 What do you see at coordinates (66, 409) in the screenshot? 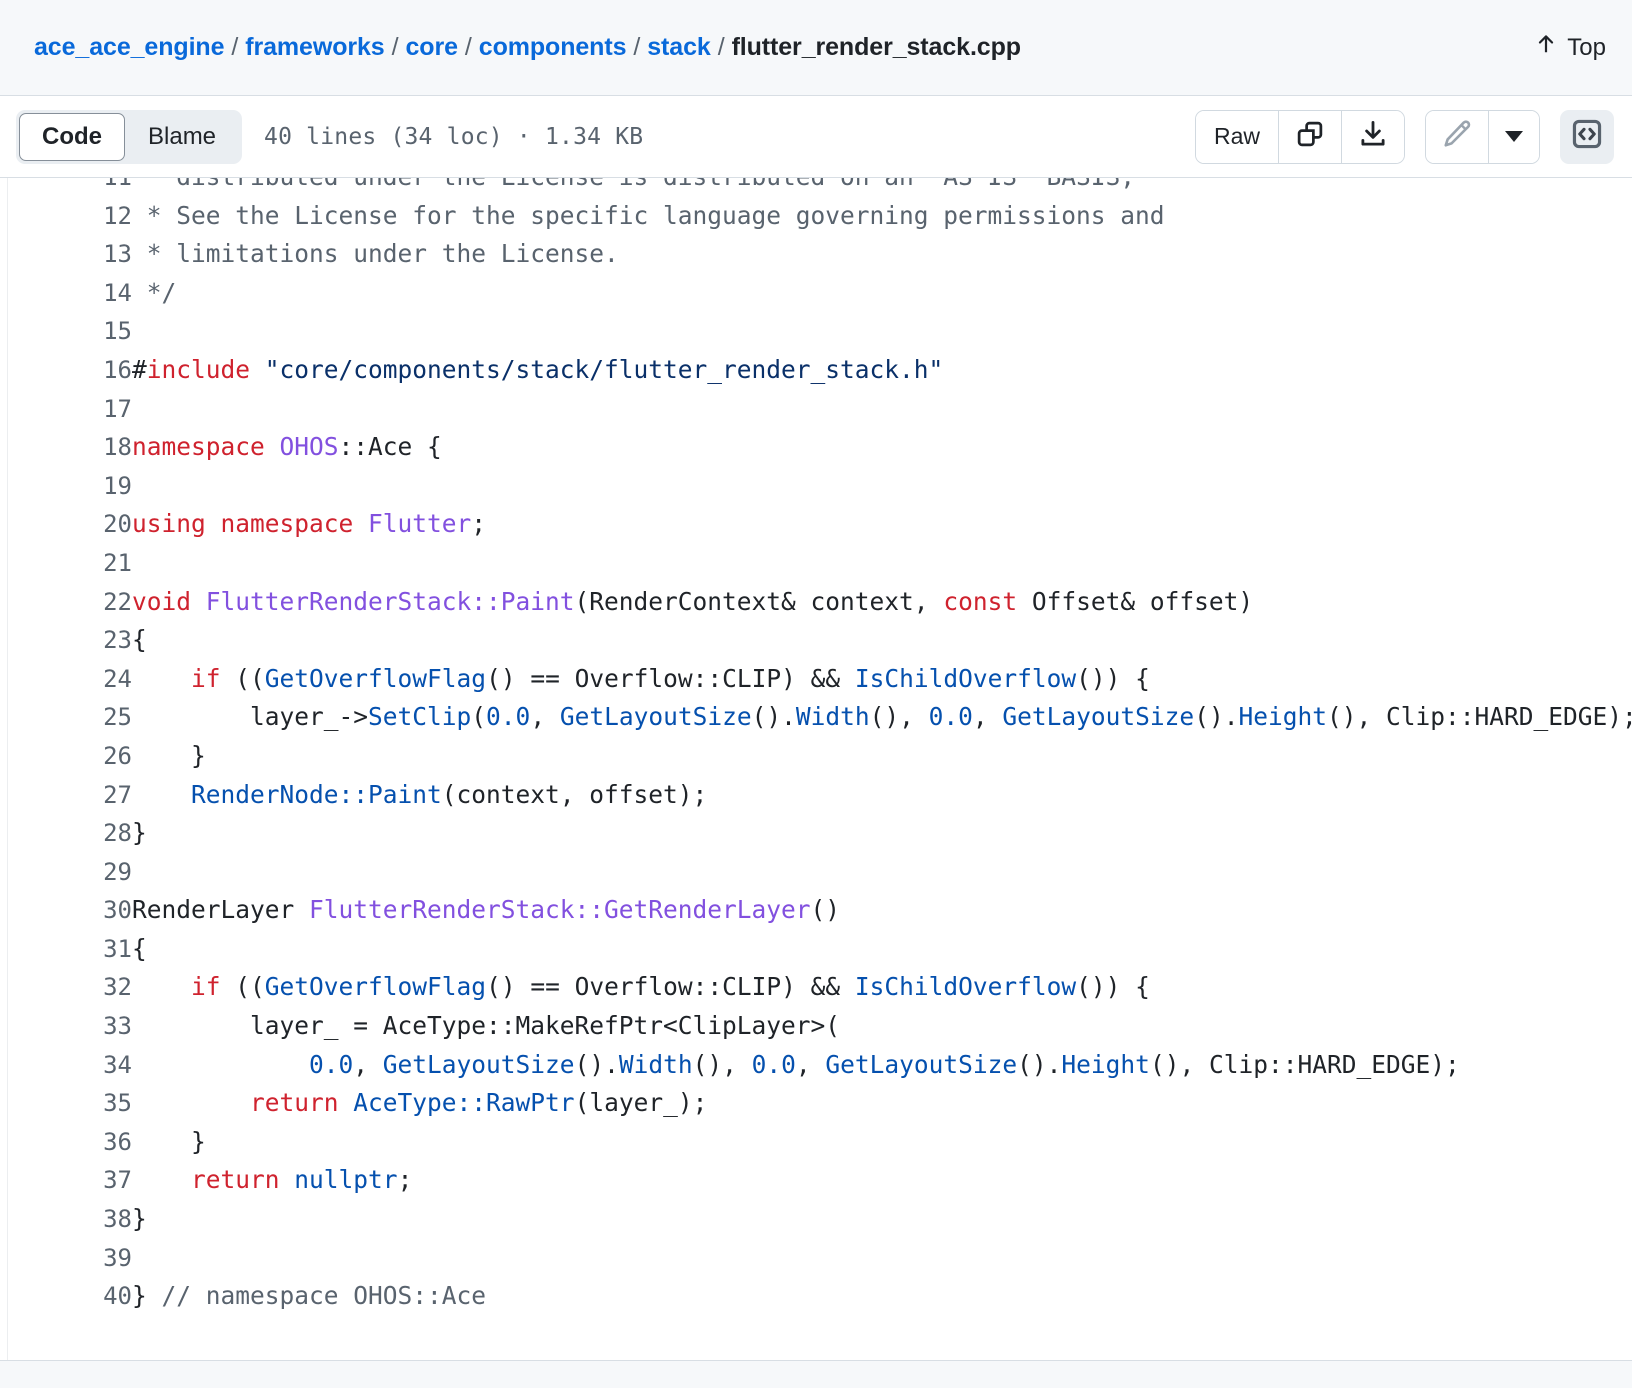
I see `line-number: 17` at bounding box center [66, 409].